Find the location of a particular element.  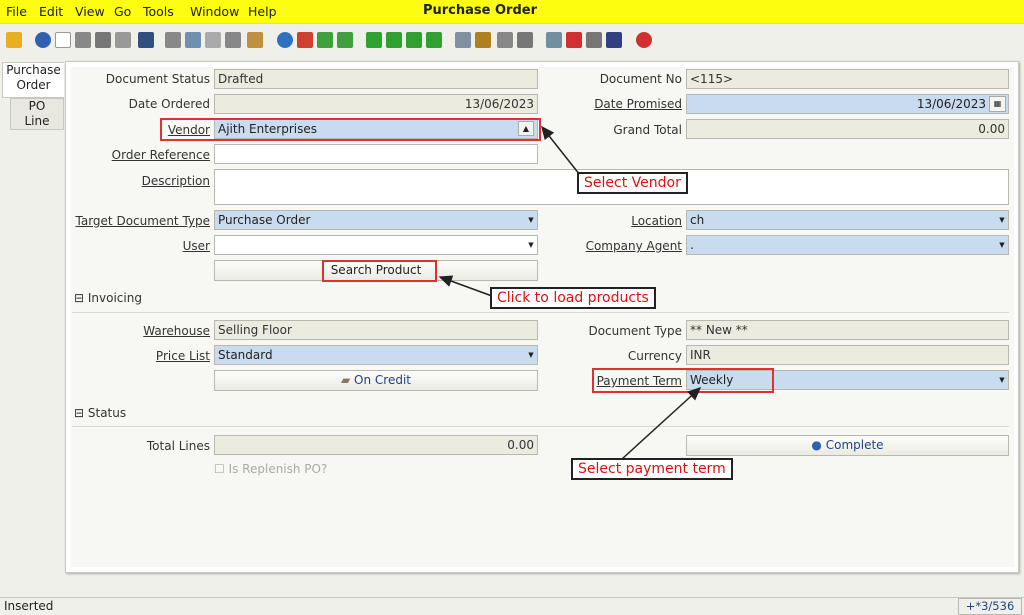

chat-icon is located at coordinates (233, 40).